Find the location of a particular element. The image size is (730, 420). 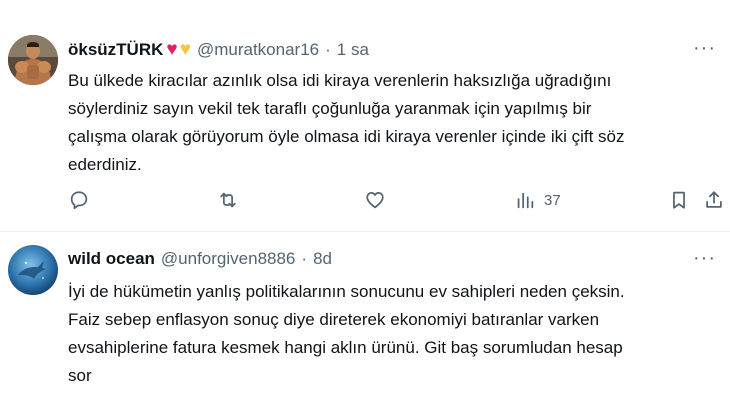

avatar-image is located at coordinates (33, 270).